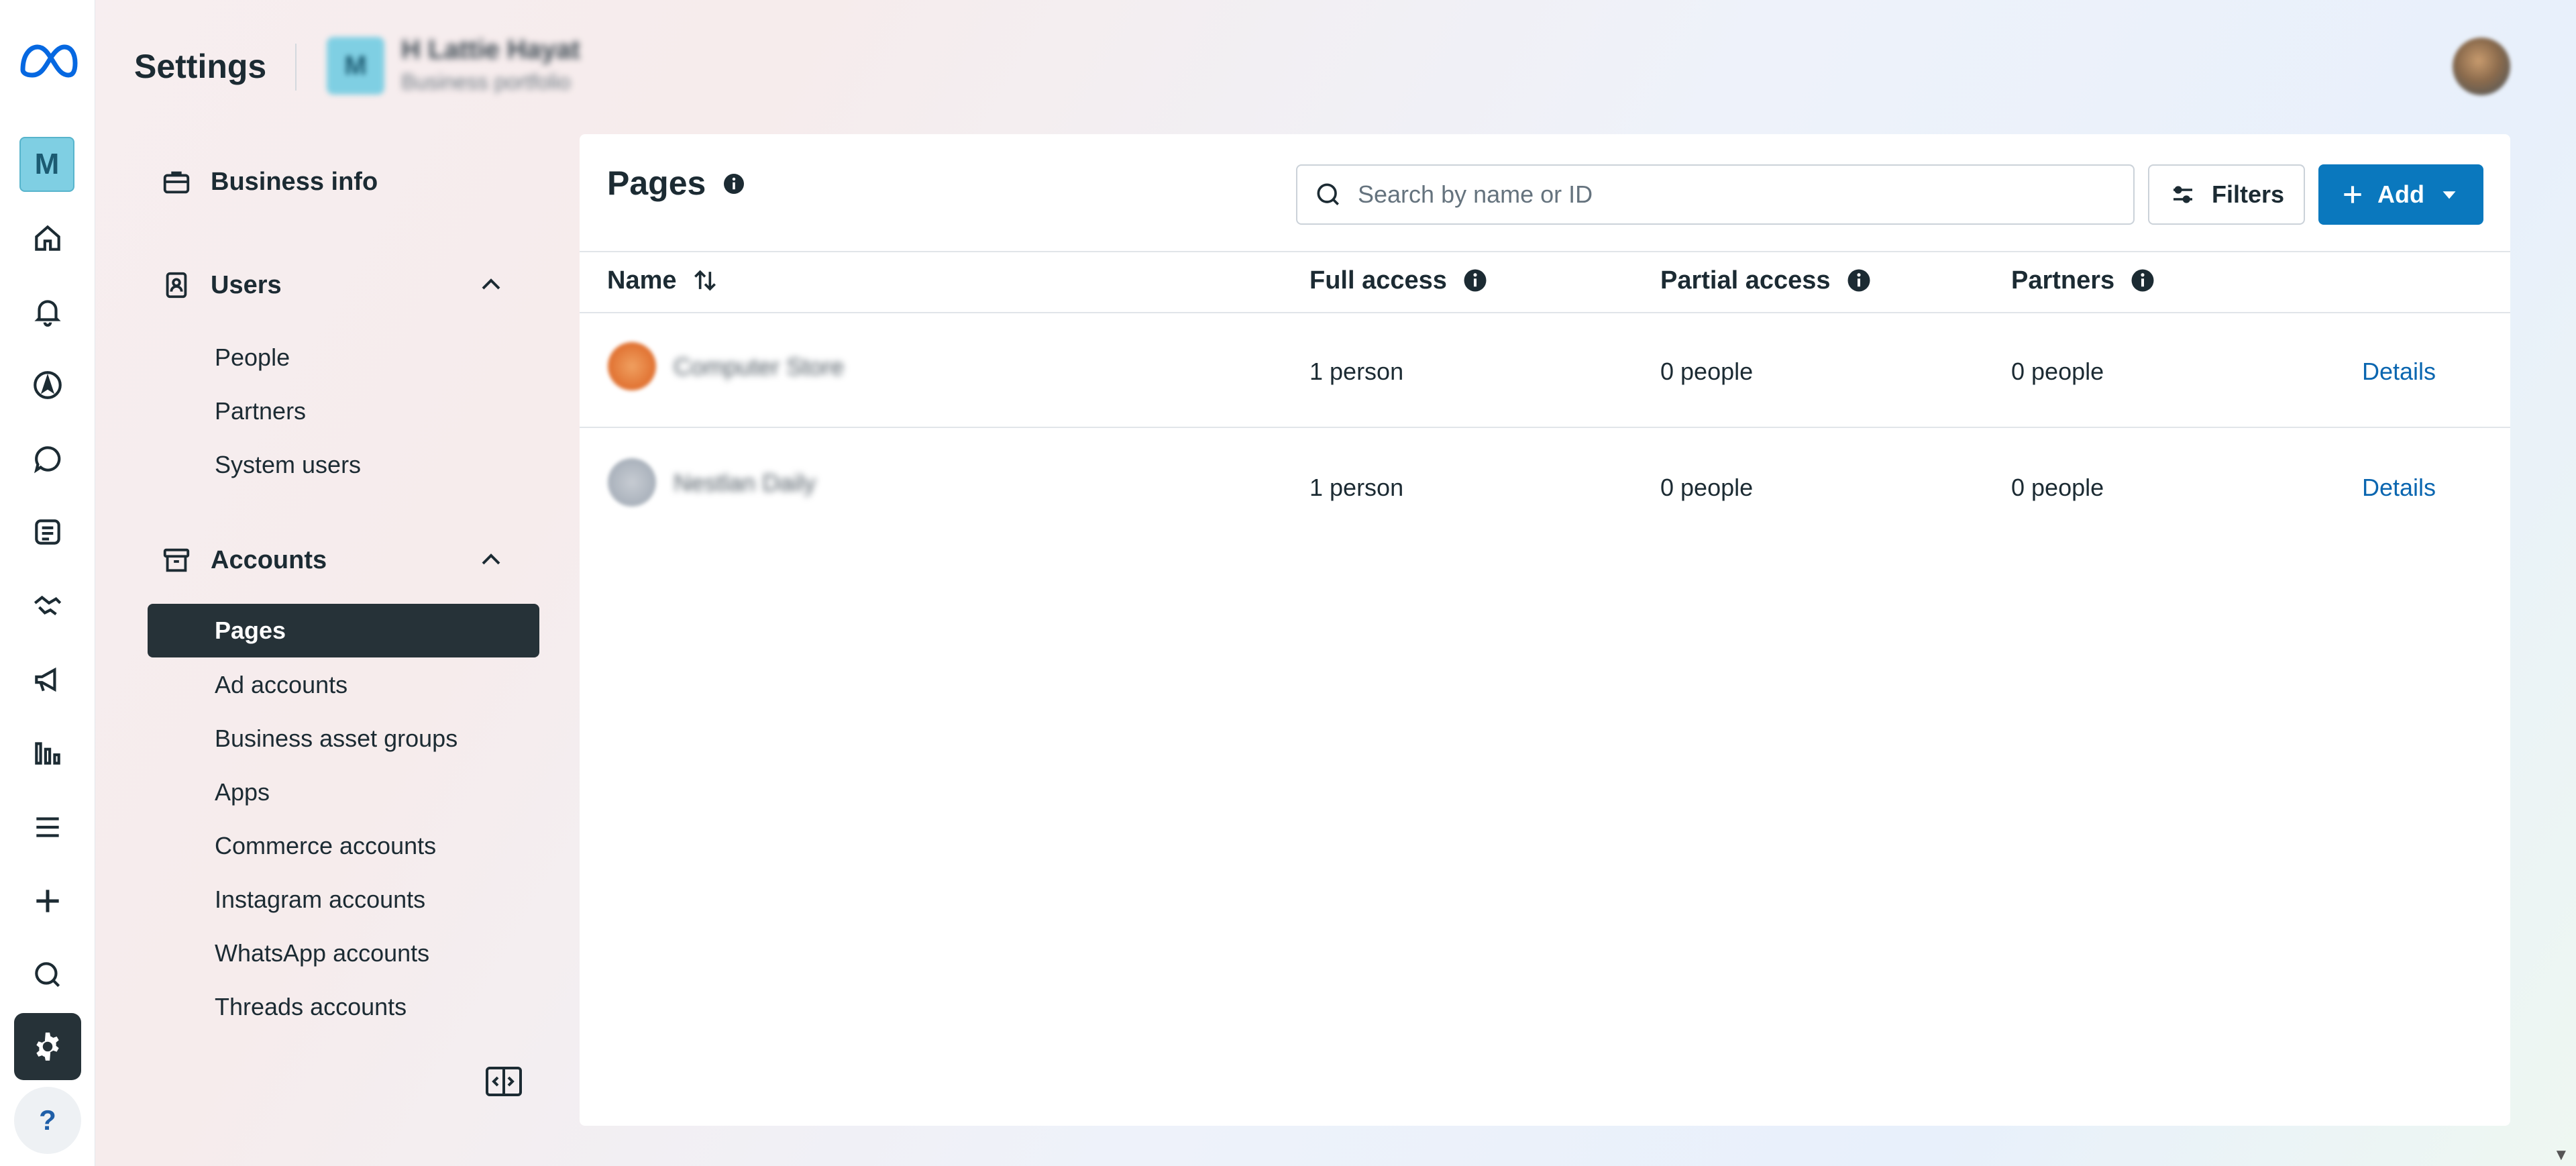 Image resolution: width=2576 pixels, height=1166 pixels. What do you see at coordinates (1727, 194) in the screenshot?
I see `search-input` at bounding box center [1727, 194].